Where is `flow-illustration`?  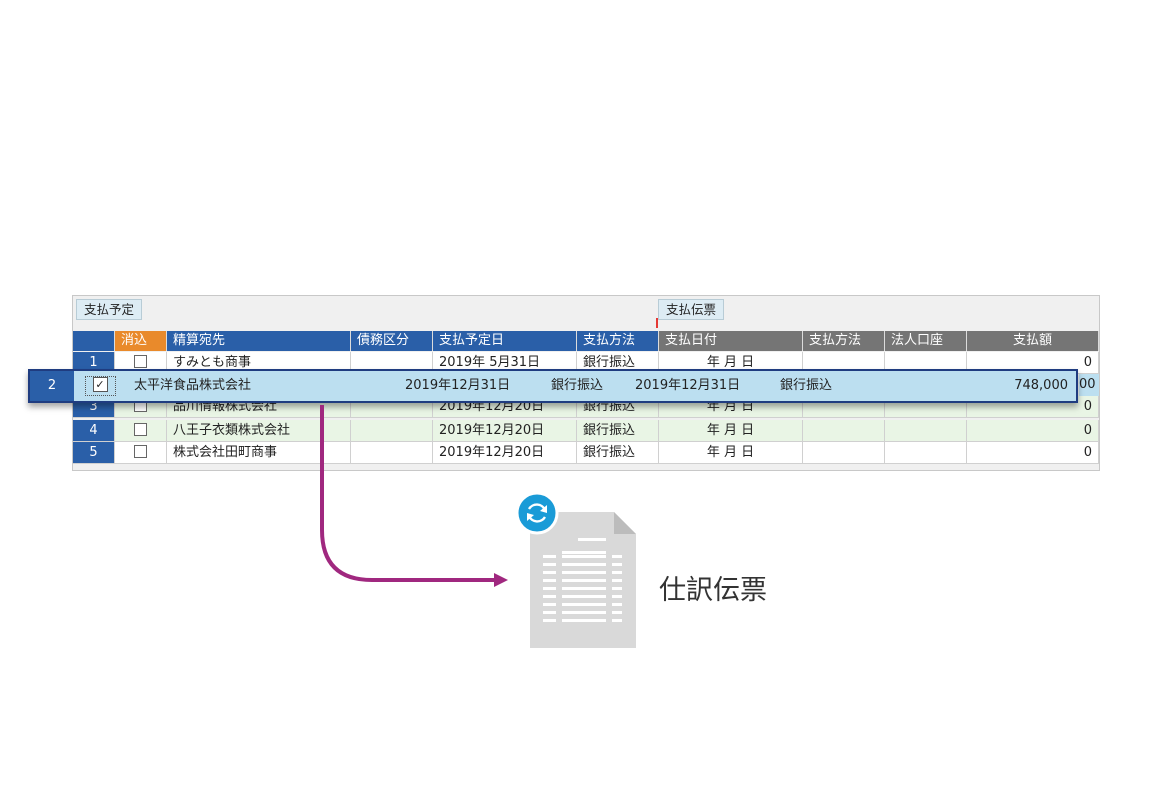
flow-illustration is located at coordinates (478, 526).